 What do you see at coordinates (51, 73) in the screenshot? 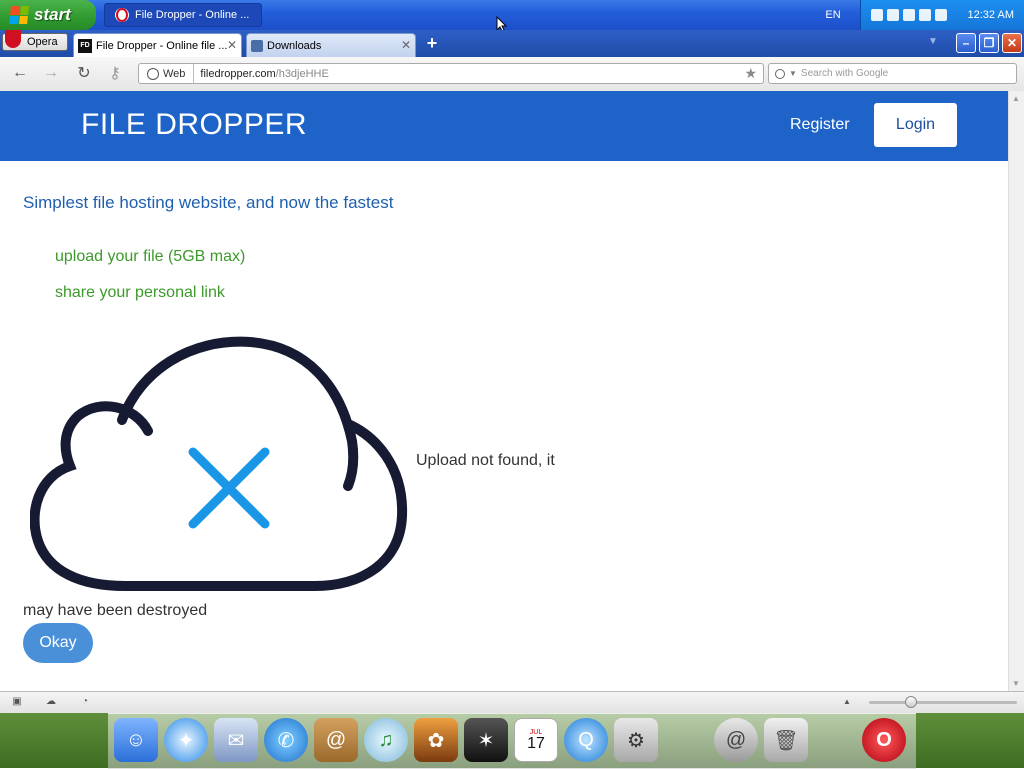
I see `forward-button: →` at bounding box center [51, 73].